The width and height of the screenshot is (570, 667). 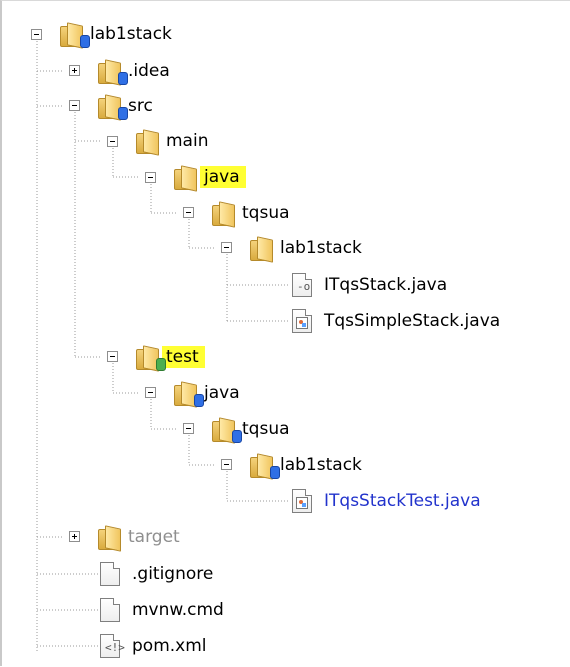 I want to click on tree-node-test: test, so click(x=169, y=357).